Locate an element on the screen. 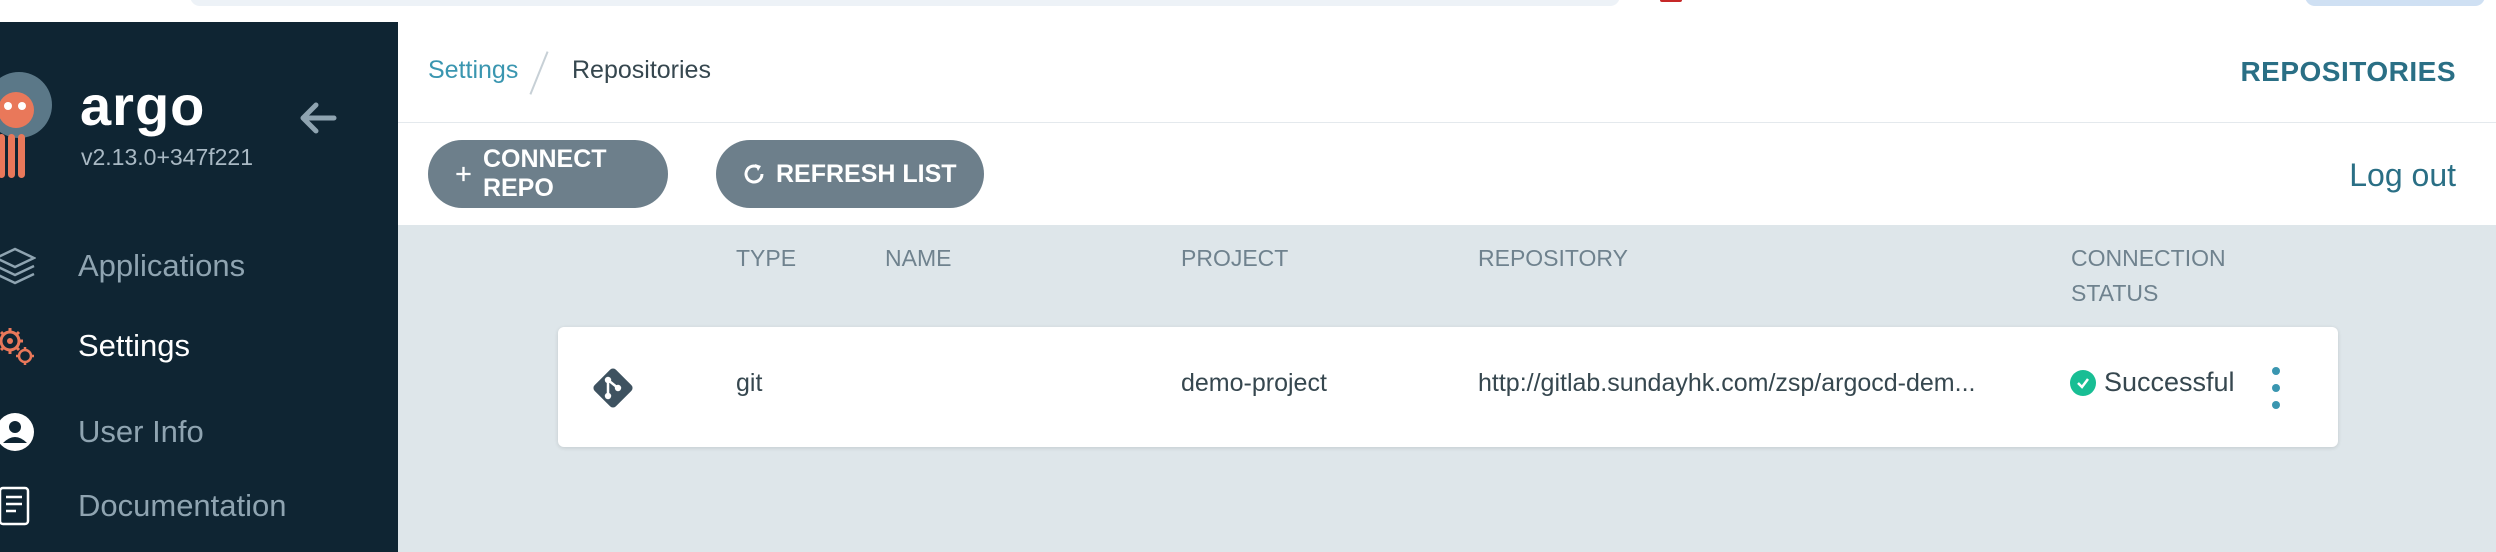  column-header-repository: REPOSITORY is located at coordinates (1553, 258).